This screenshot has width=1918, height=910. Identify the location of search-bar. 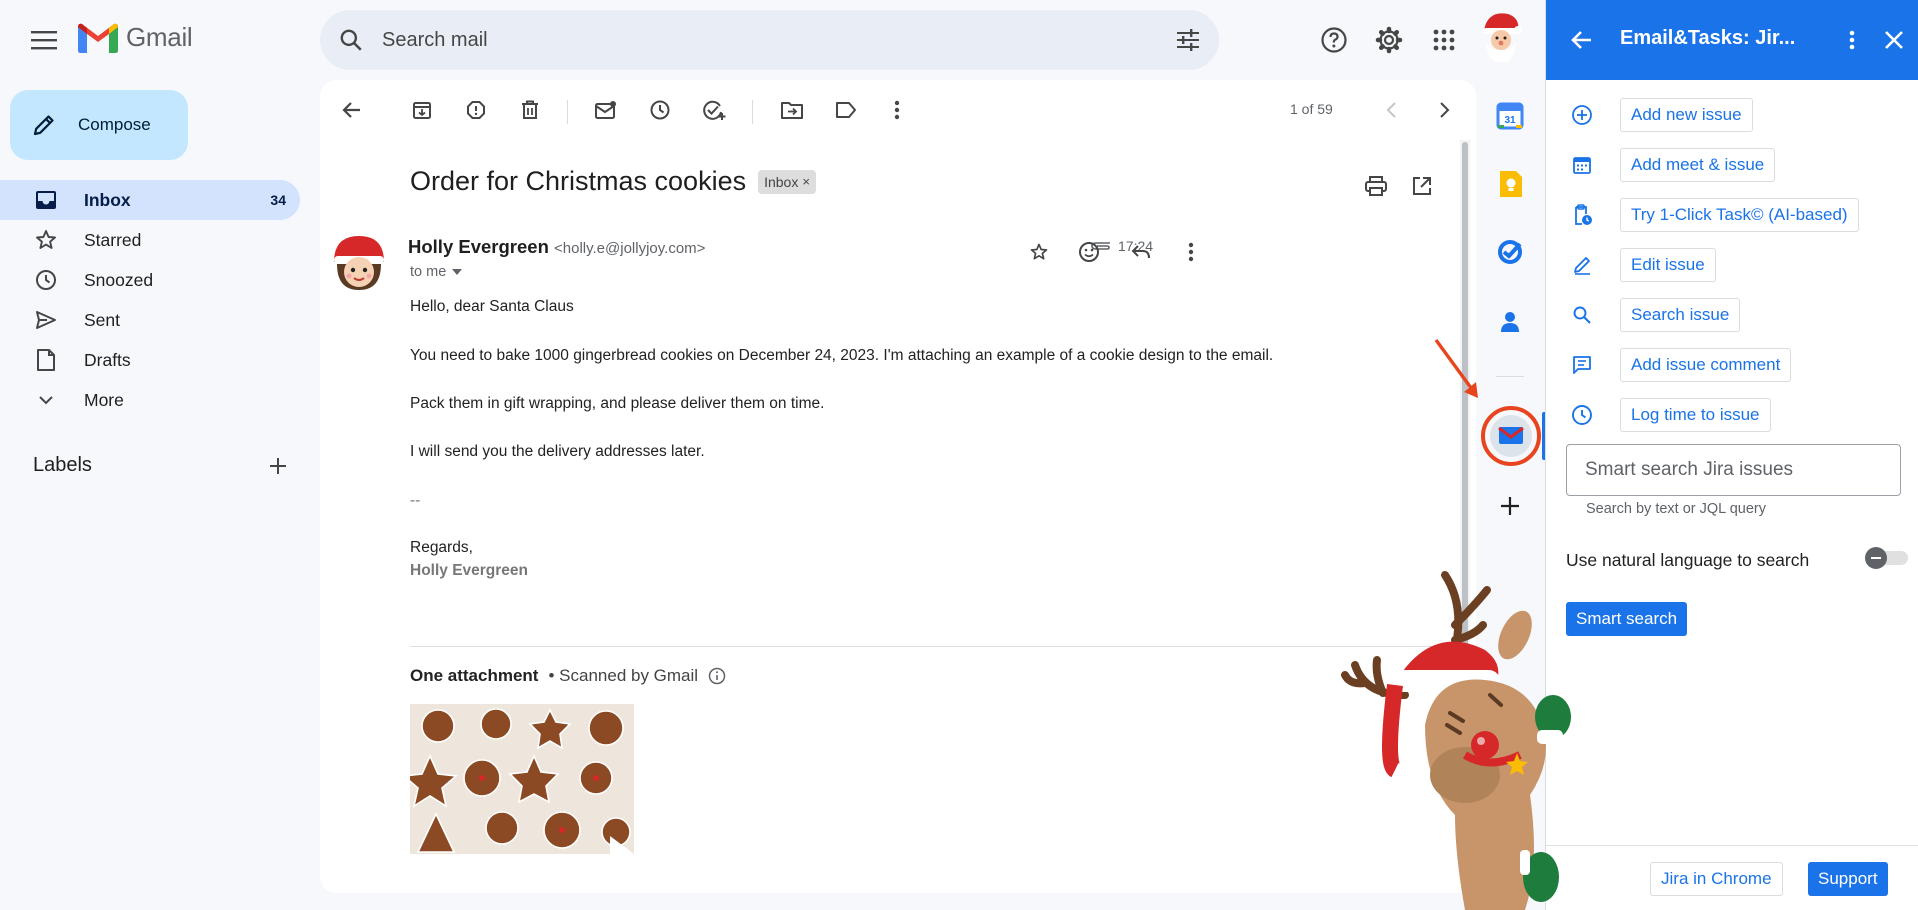
(769, 40).